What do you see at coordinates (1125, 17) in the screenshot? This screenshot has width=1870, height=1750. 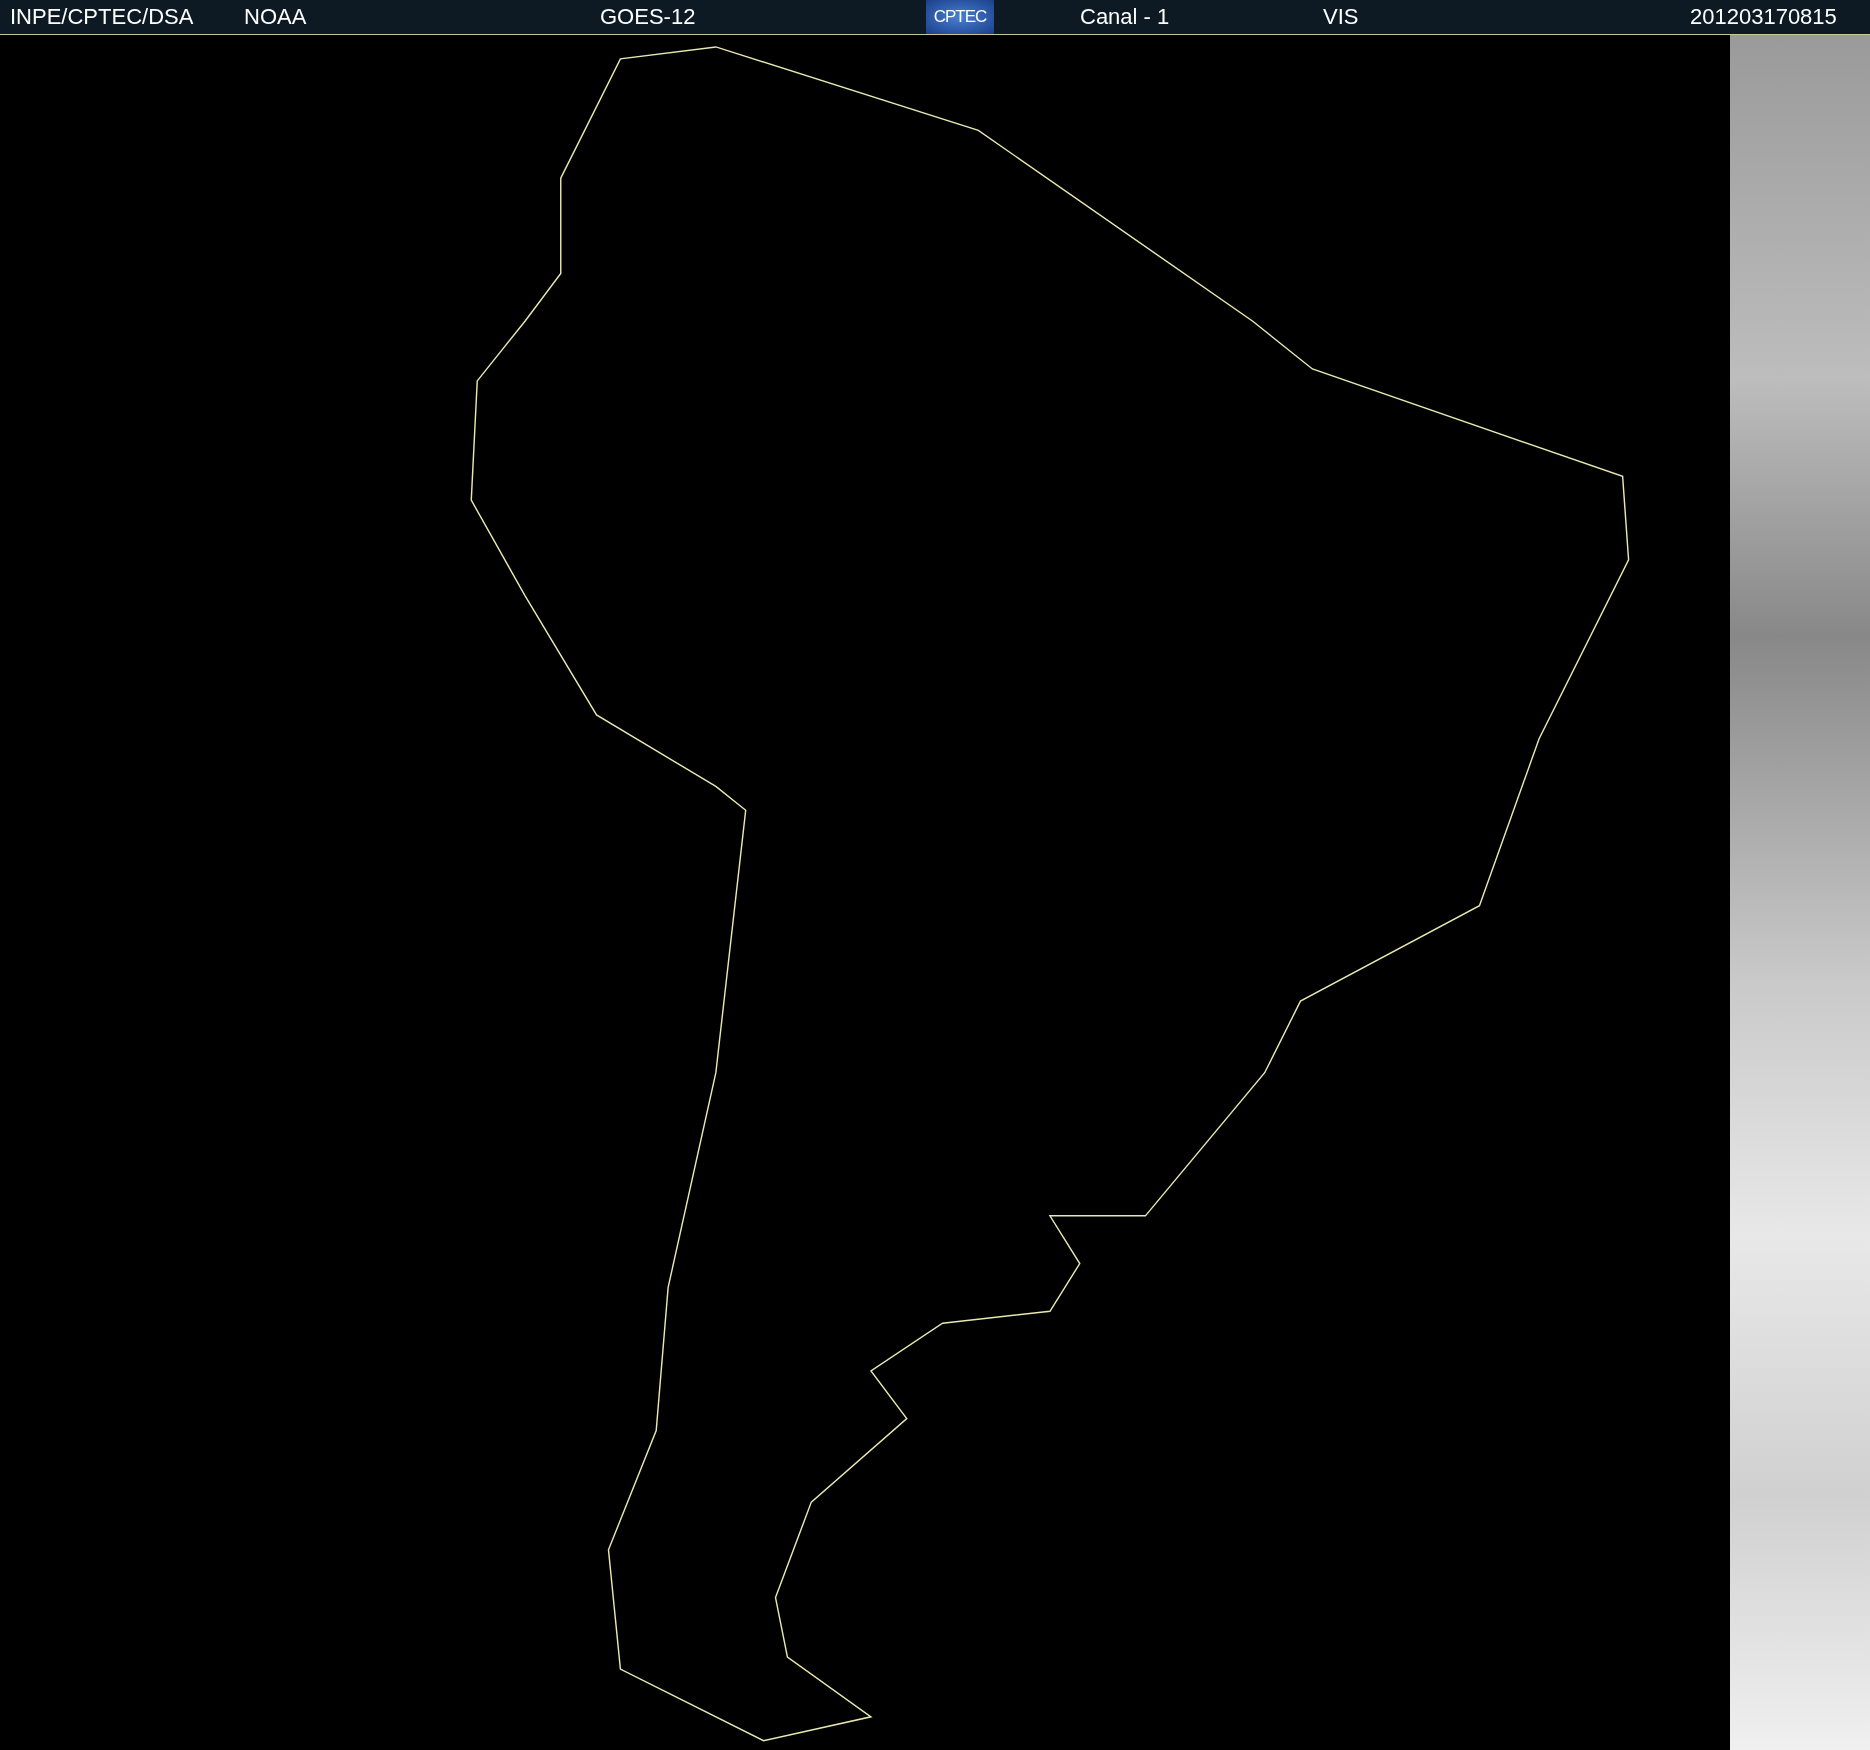 I see `header-label: Canal - 1` at bounding box center [1125, 17].